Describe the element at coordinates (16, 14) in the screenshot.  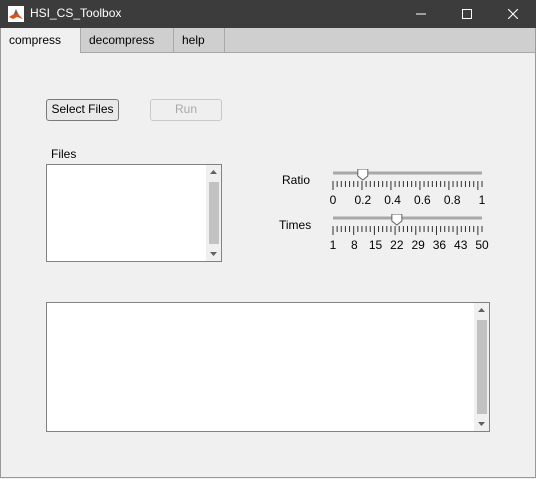
I see `matlab-logo-icon` at that location.